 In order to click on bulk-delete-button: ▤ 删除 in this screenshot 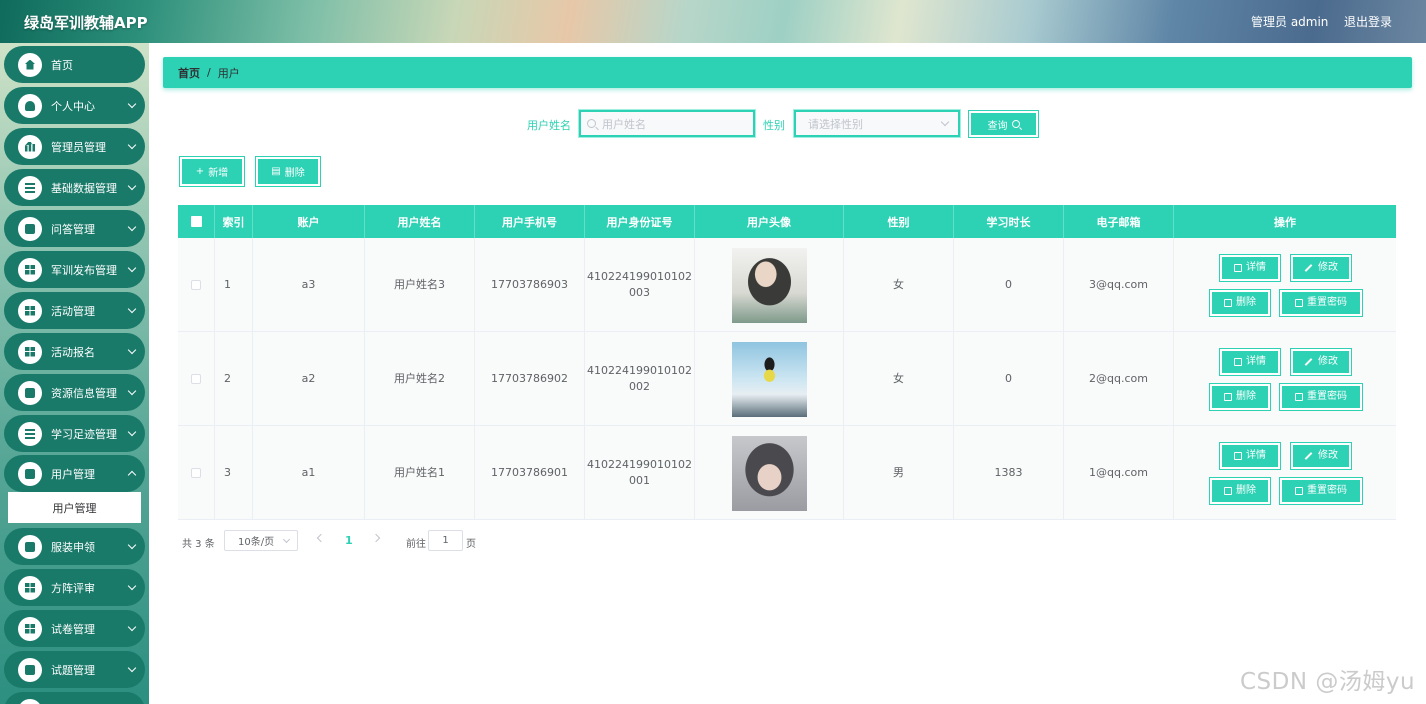, I will do `click(288, 171)`.